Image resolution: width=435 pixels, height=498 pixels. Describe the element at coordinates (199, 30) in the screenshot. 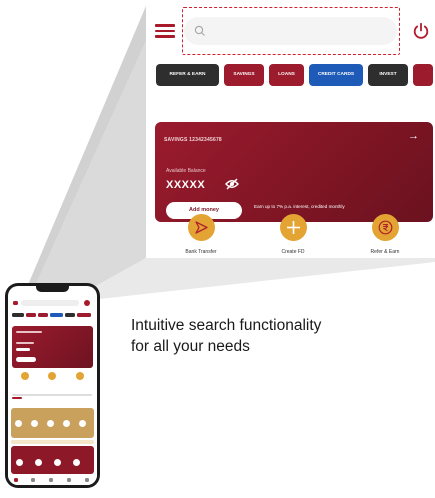

I see `search-icon` at that location.